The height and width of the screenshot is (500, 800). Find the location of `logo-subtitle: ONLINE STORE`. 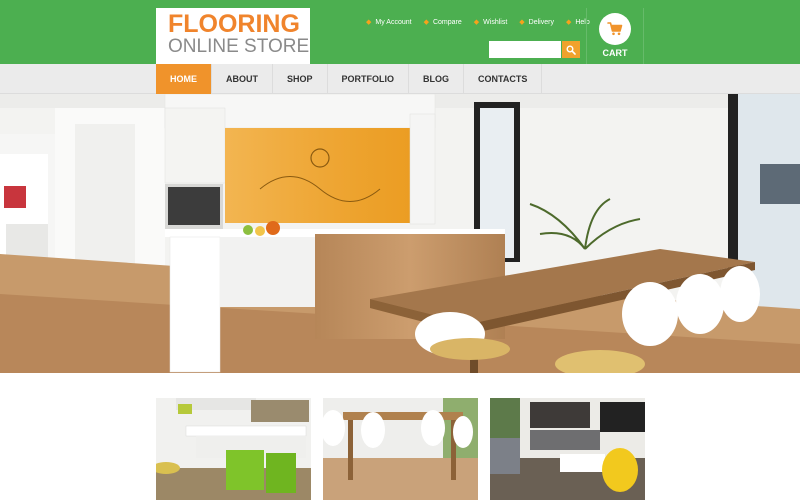

logo-subtitle: ONLINE STORE is located at coordinates (239, 46).